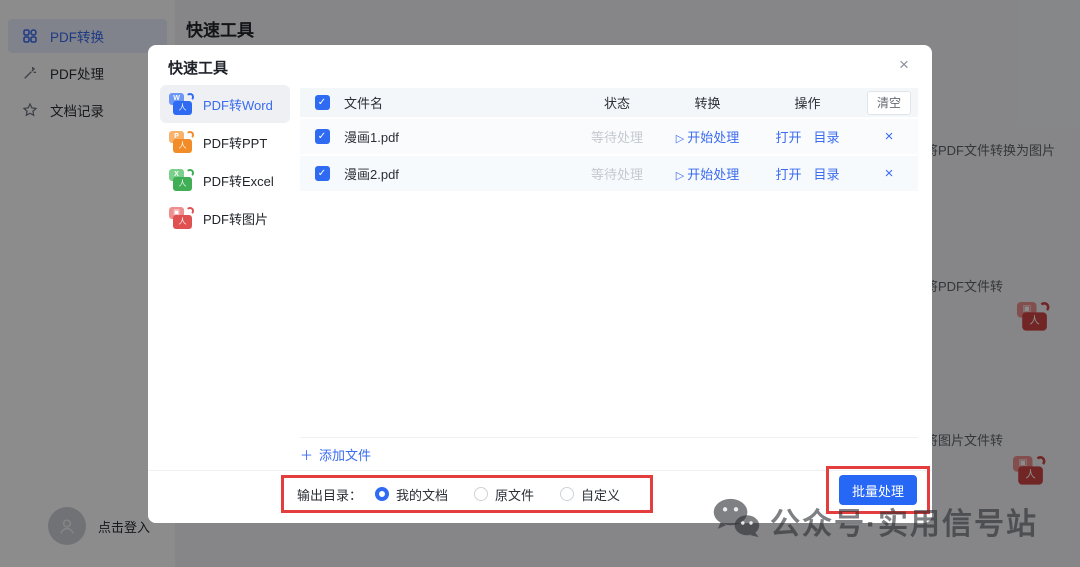 This screenshot has height=567, width=1080. What do you see at coordinates (904, 65) in the screenshot?
I see `close-icon: ×` at bounding box center [904, 65].